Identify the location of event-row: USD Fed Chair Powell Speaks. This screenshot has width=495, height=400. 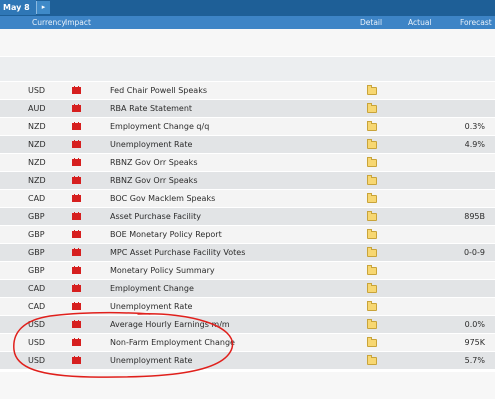
(247, 91).